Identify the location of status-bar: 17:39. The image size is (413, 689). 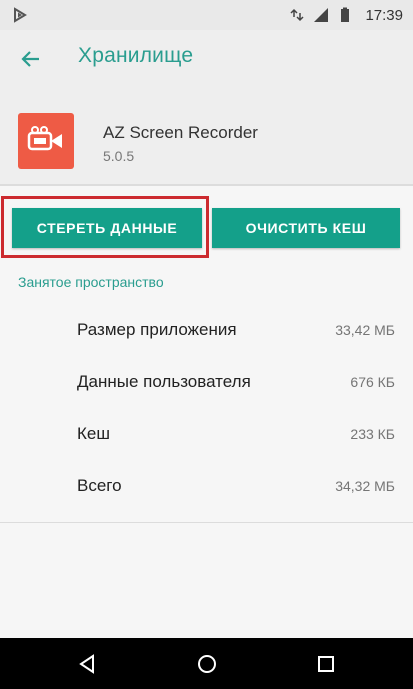
(206, 15).